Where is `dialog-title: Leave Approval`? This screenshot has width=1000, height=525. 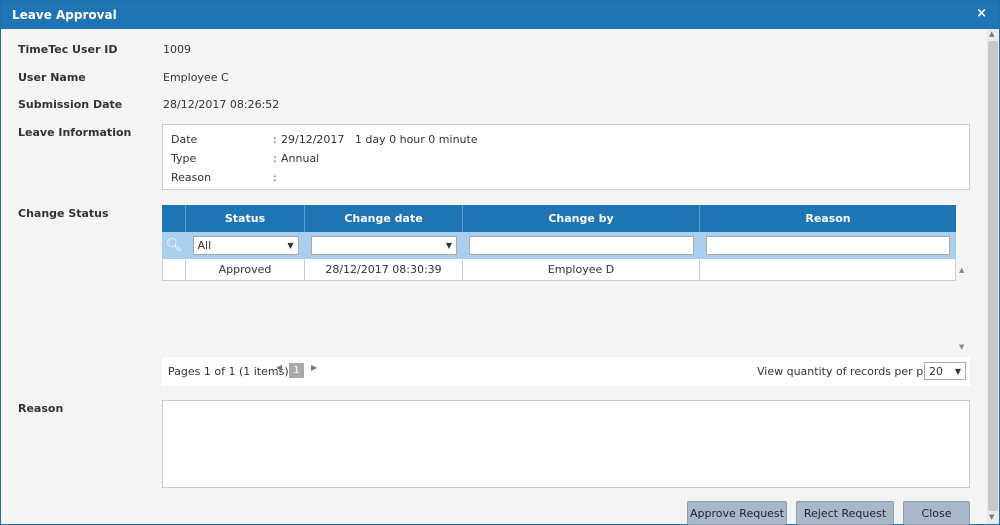
dialog-title: Leave Approval is located at coordinates (64, 15).